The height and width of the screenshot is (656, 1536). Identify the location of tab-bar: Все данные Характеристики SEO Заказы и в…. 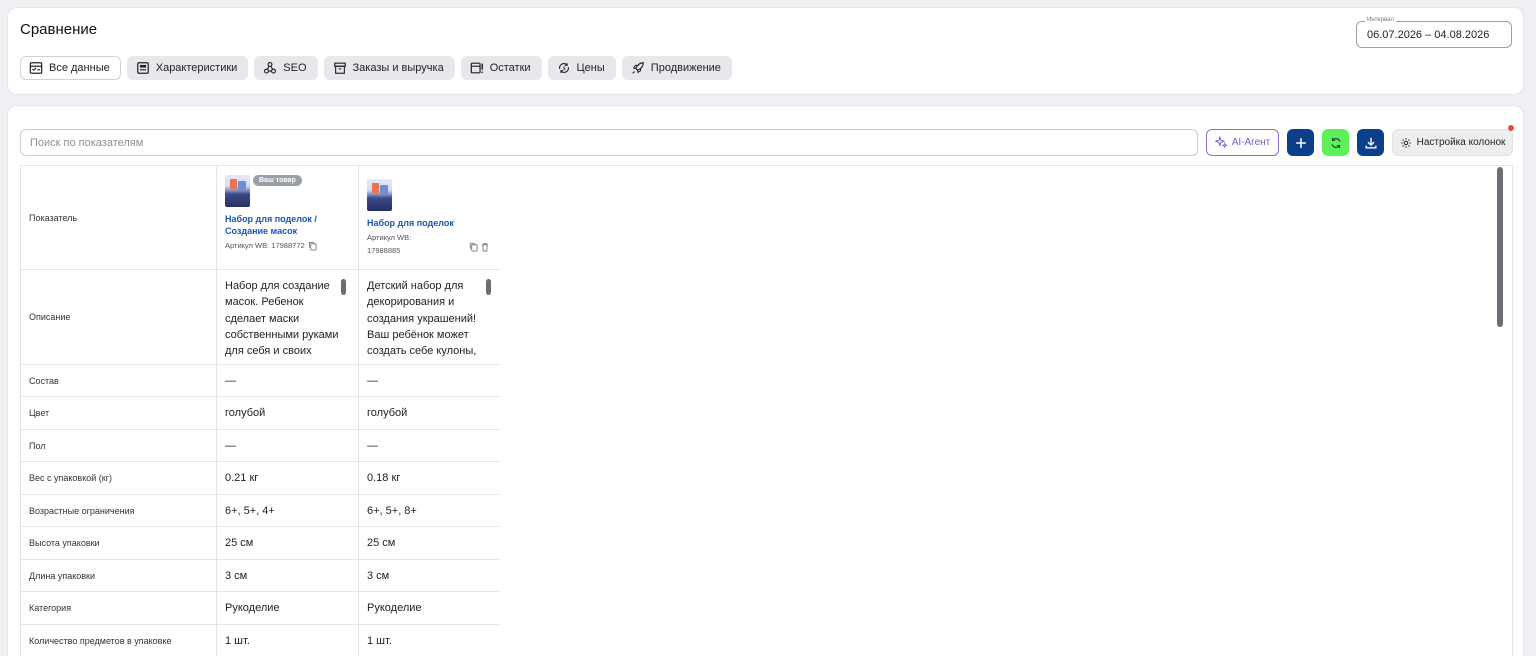
(376, 68).